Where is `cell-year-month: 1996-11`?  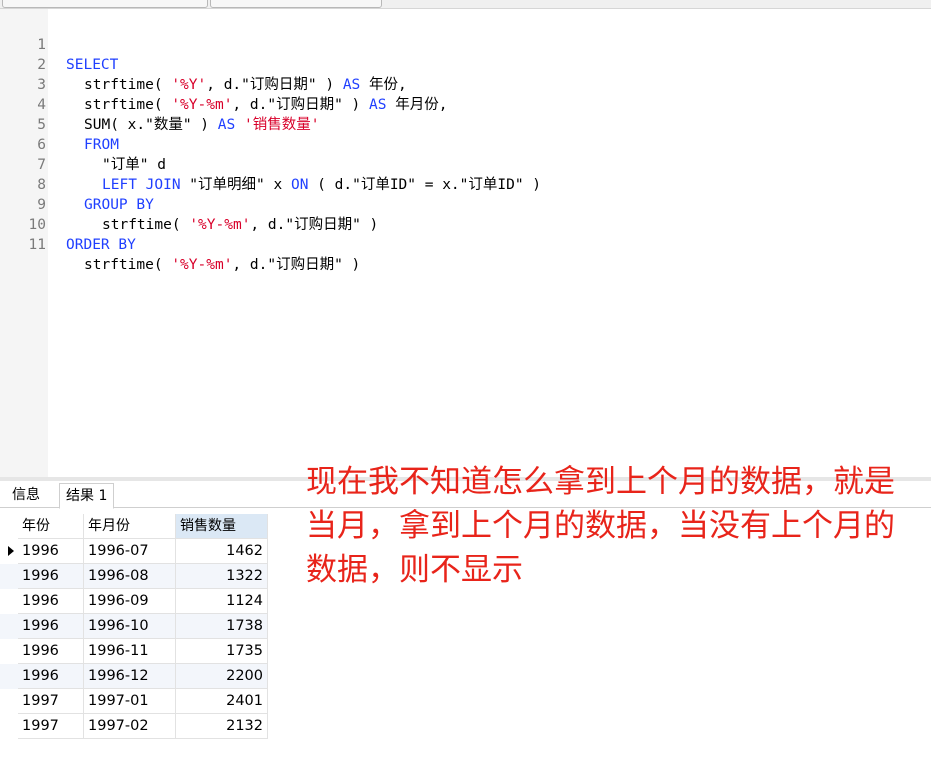
cell-year-month: 1996-11 is located at coordinates (130, 651).